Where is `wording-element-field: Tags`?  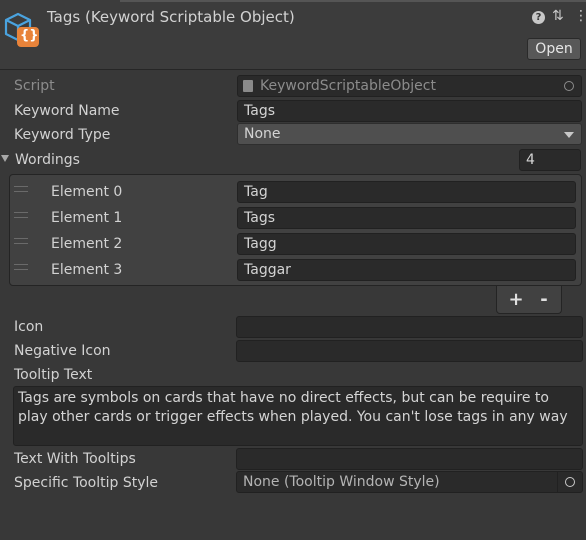
wording-element-field: Tags is located at coordinates (406, 218).